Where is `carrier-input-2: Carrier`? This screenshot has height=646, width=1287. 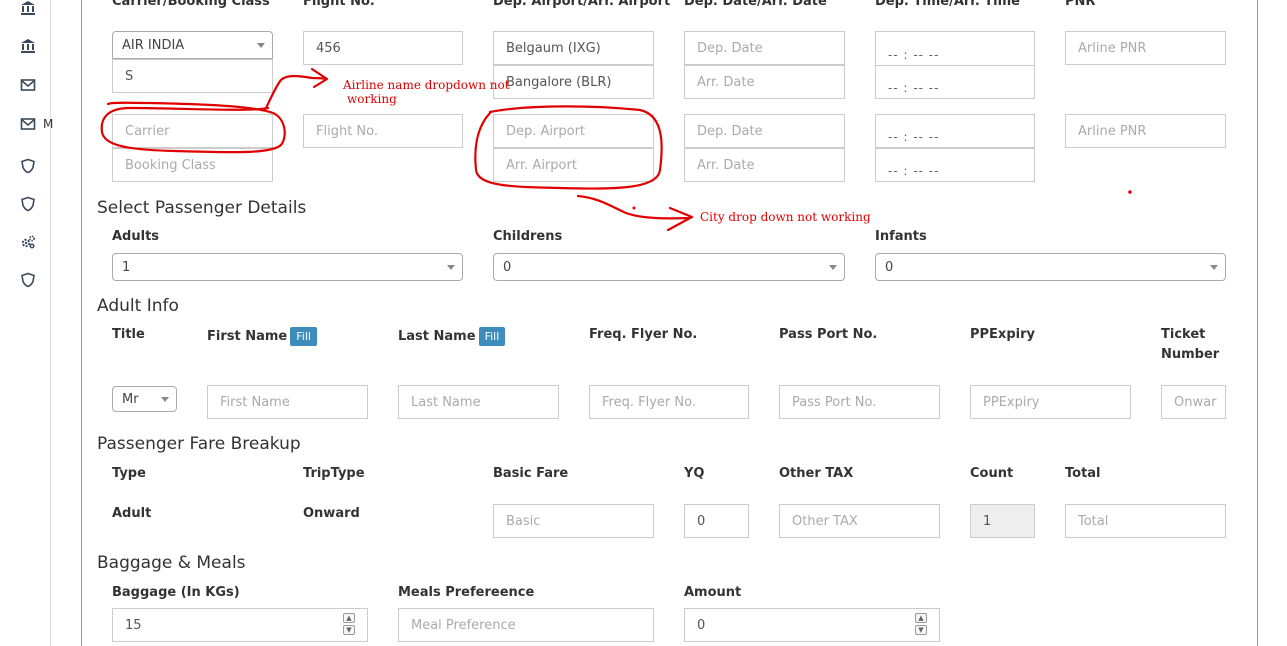 carrier-input-2: Carrier is located at coordinates (192, 131).